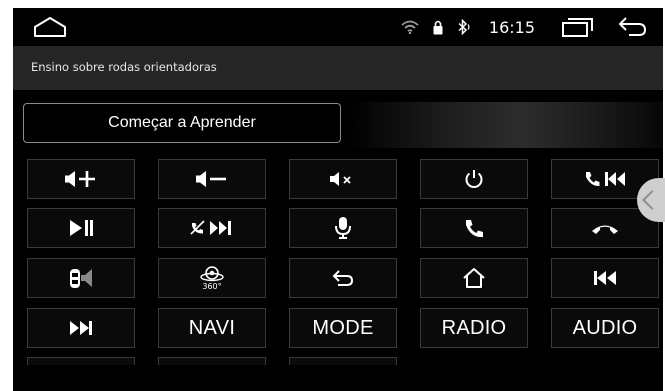 The width and height of the screenshot is (665, 391). I want to click on key-answer-call, so click(474, 228).